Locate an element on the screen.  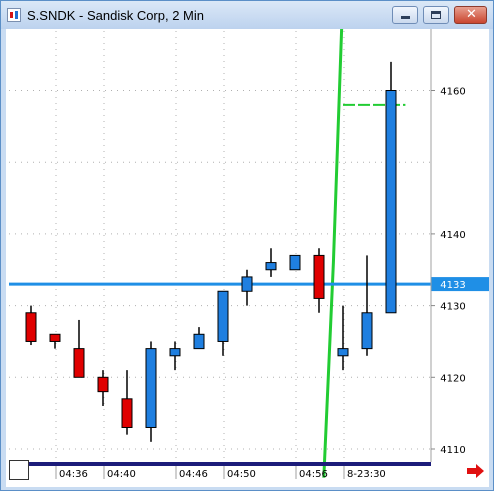
close-icon: ✕ is located at coordinates (471, 14).